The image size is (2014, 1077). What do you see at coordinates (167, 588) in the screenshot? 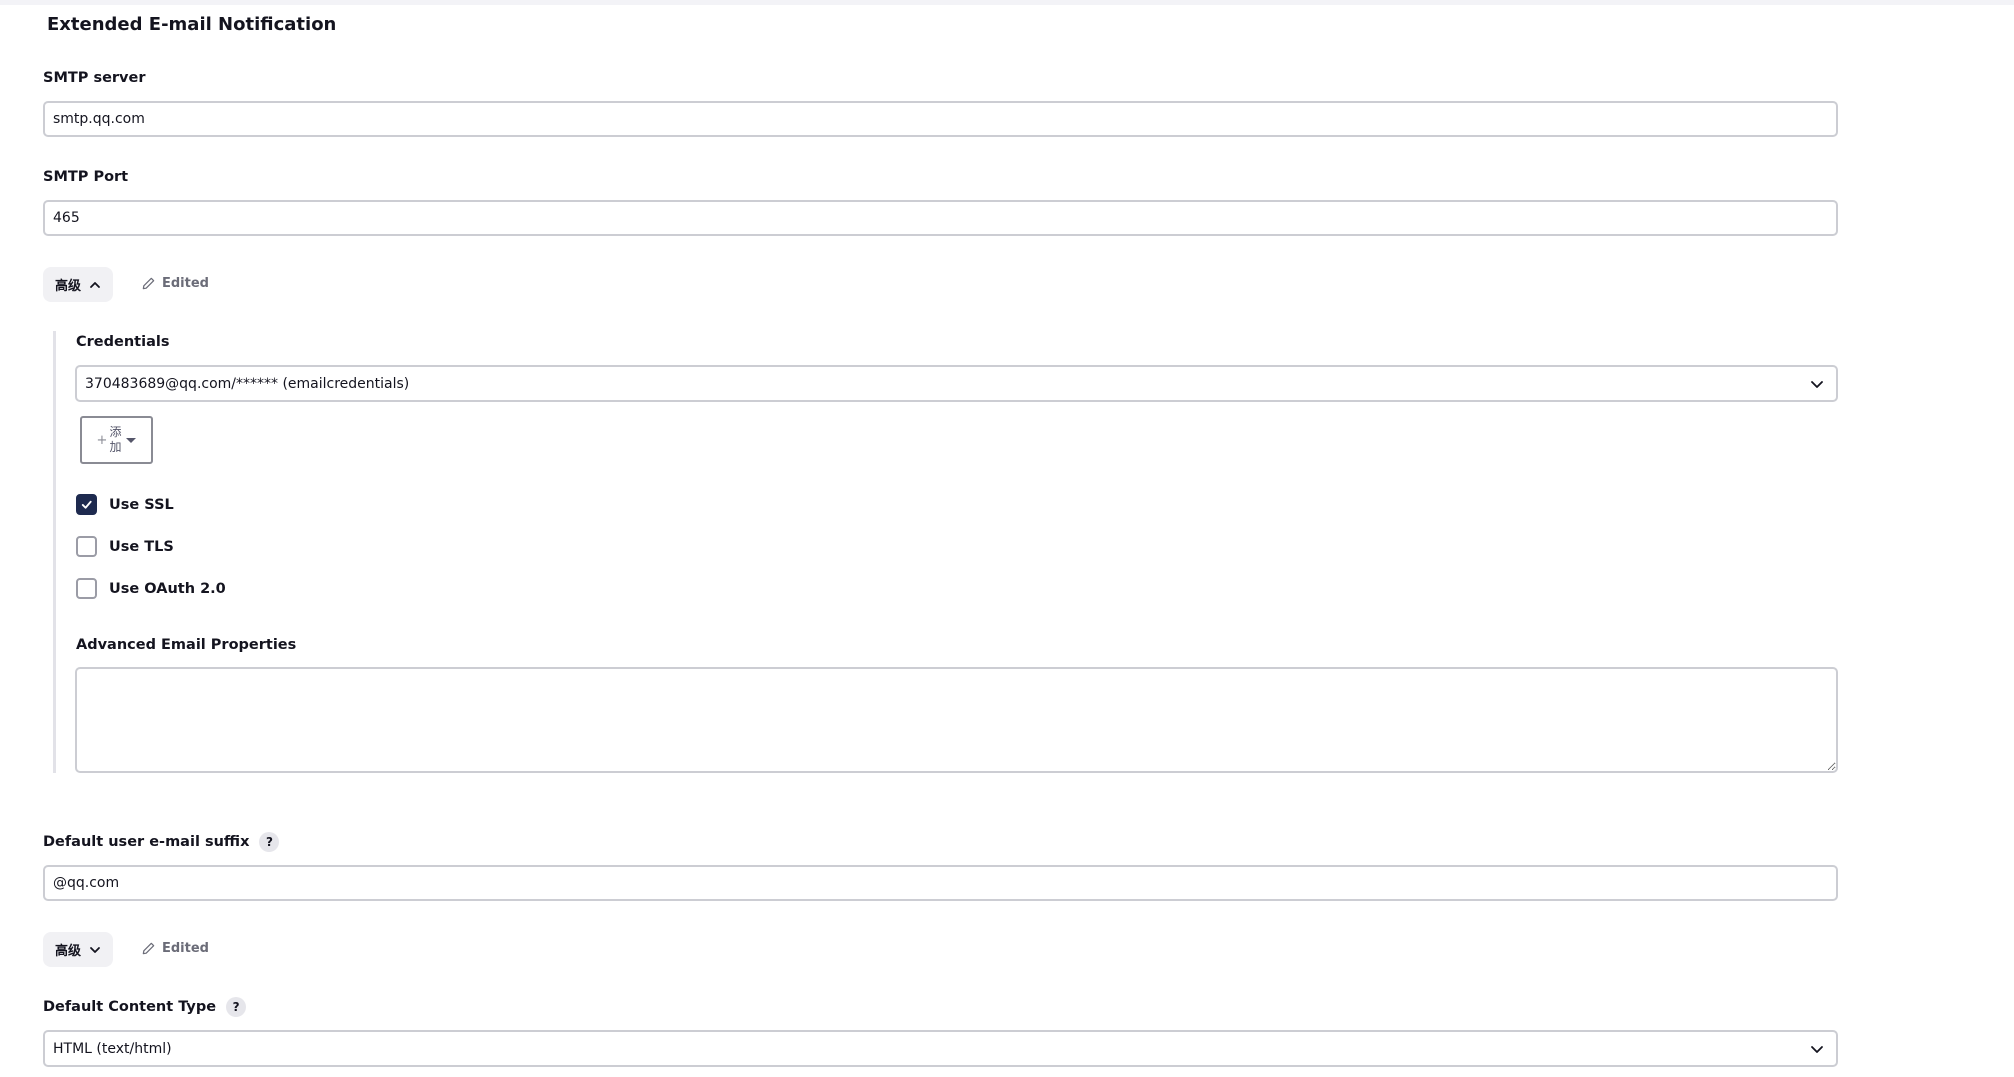
I see `use-oauth-label: Use OAuth 2.0` at bounding box center [167, 588].